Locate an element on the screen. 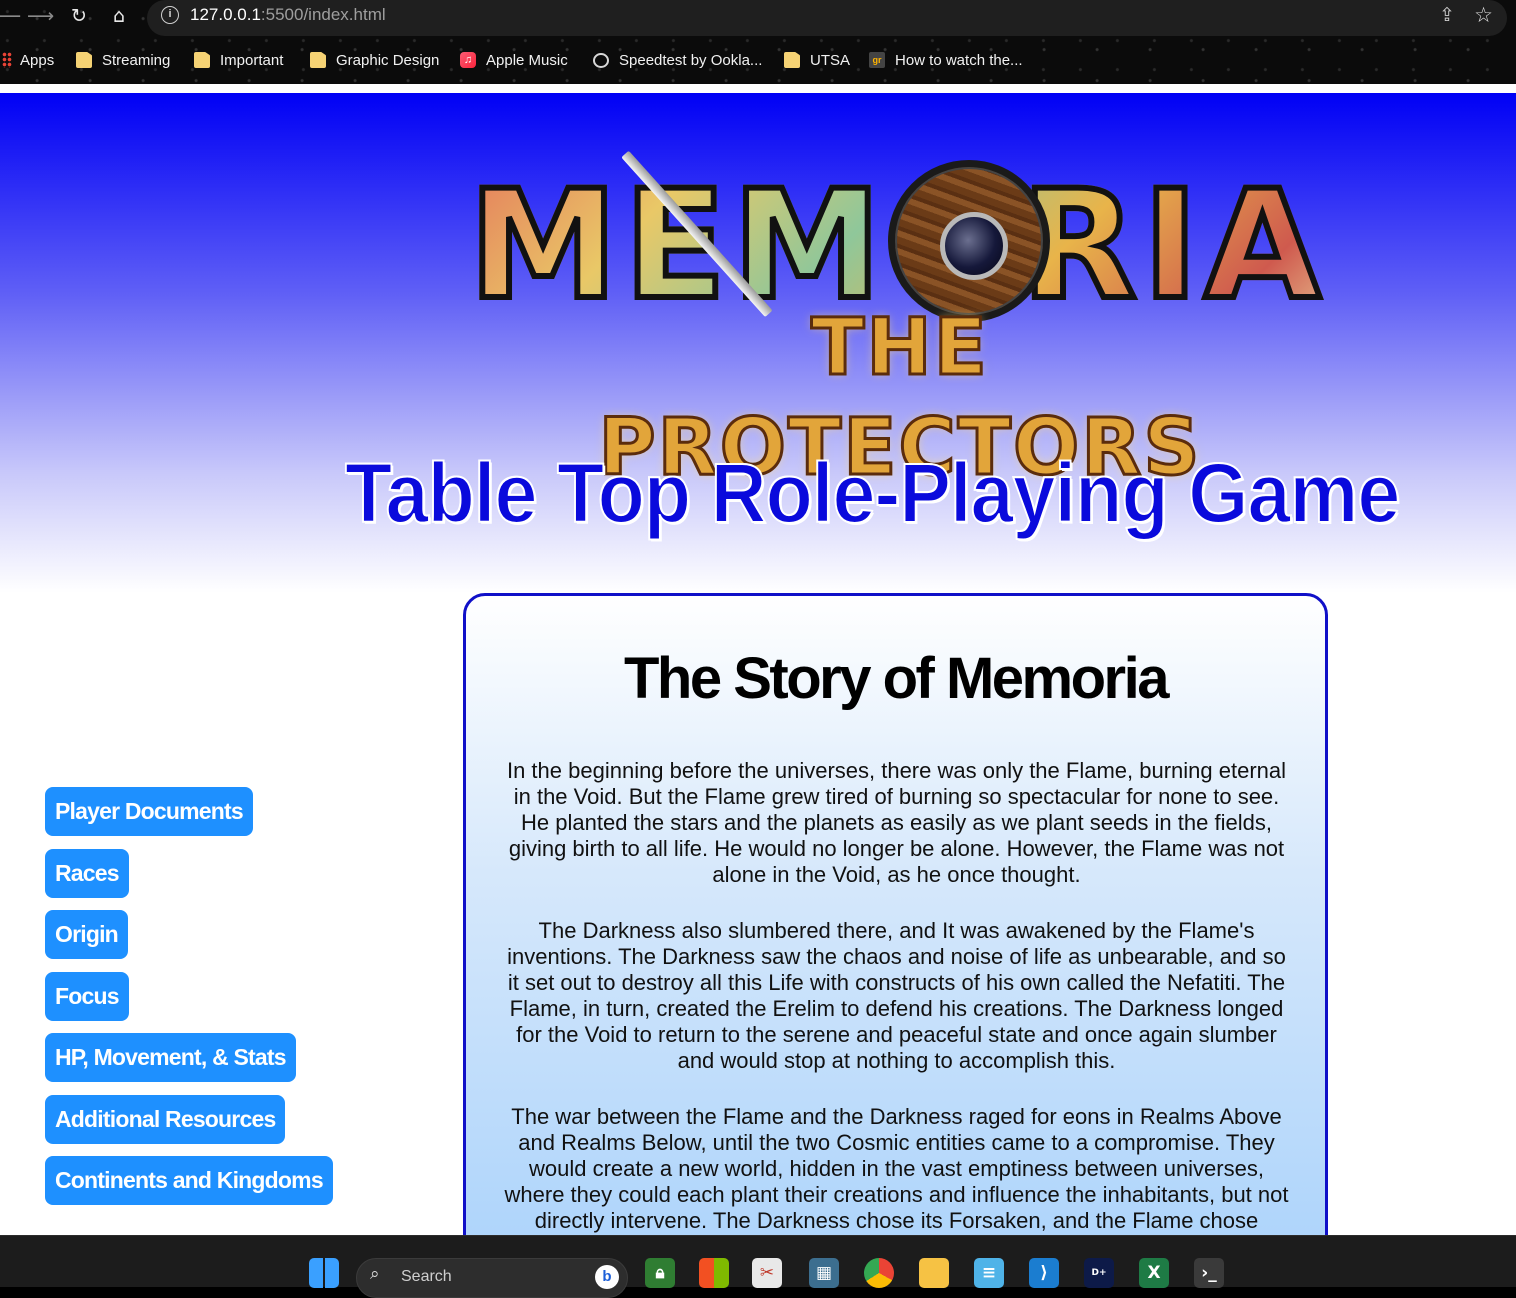 The height and width of the screenshot is (1298, 1516). nav-origin: Origin is located at coordinates (86, 934).